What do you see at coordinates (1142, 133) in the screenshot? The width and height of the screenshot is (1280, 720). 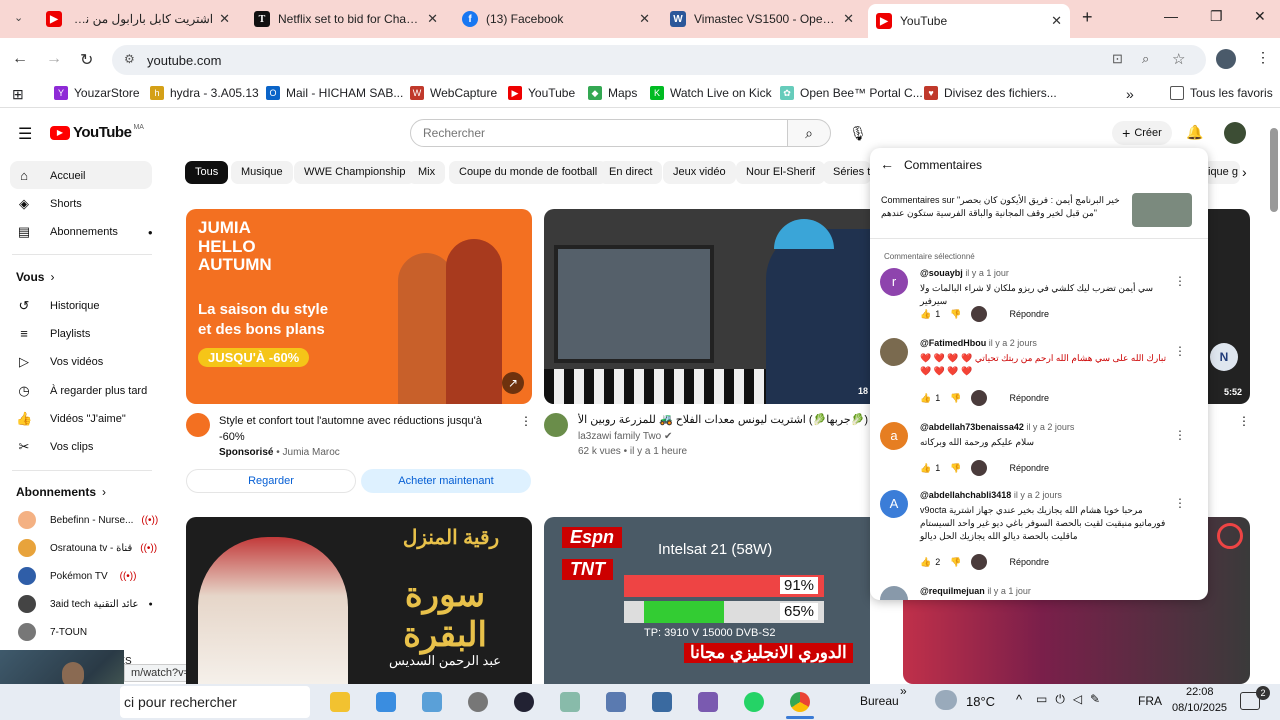 I see `create-button: + Créer` at bounding box center [1142, 133].